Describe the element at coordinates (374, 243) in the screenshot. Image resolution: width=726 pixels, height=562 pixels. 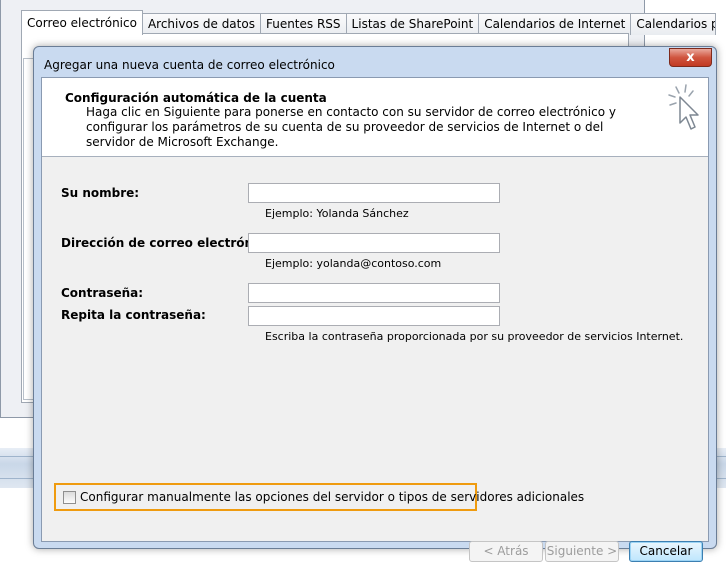
I see `email-input` at that location.